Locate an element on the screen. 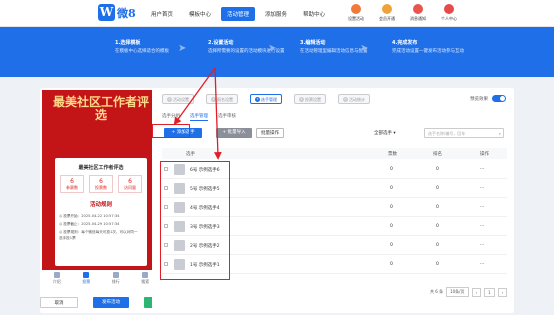  tab-contestant-management: 3 选手管理 is located at coordinates (266, 99).